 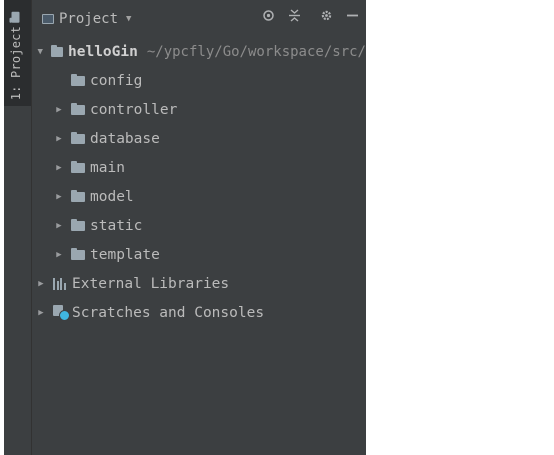 I want to click on view-selector: Project ▼, so click(x=86, y=19).